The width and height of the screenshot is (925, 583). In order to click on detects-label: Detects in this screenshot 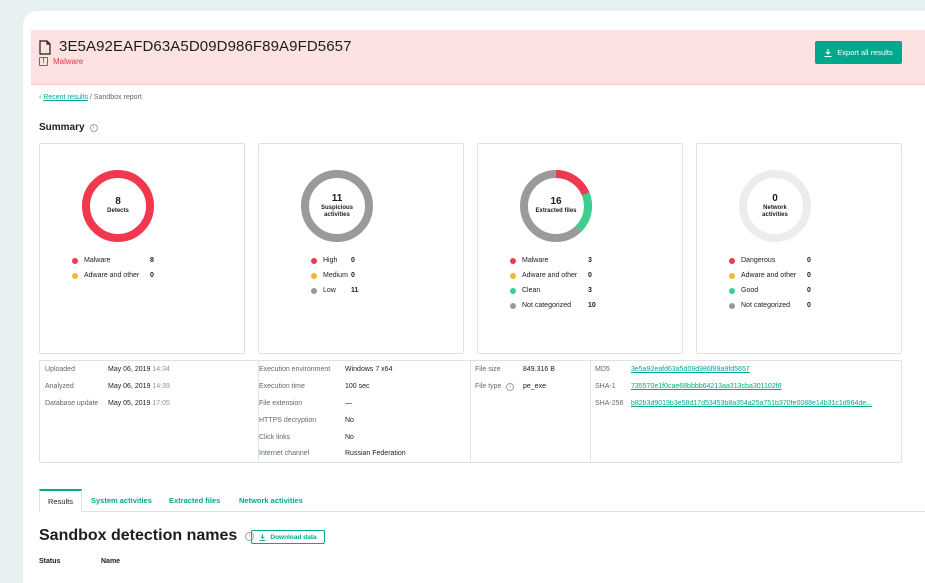, I will do `click(118, 211)`.